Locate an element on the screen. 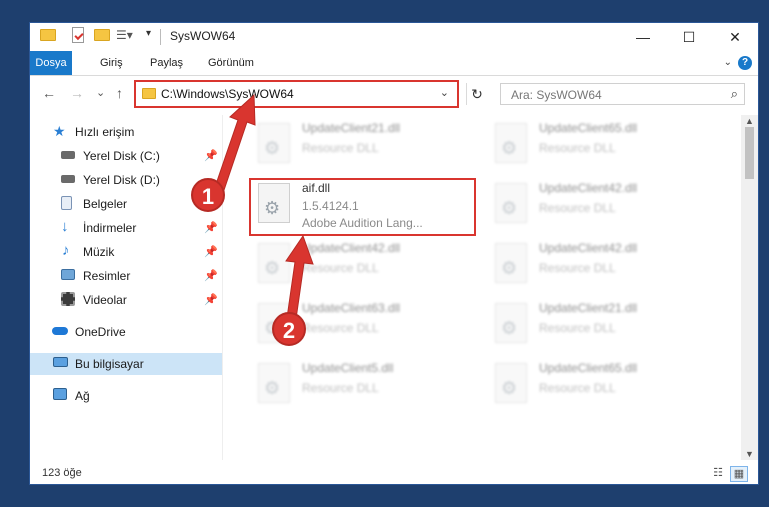 The height and width of the screenshot is (507, 769). sidebar-item-label: İndirmeler is located at coordinates (110, 228).